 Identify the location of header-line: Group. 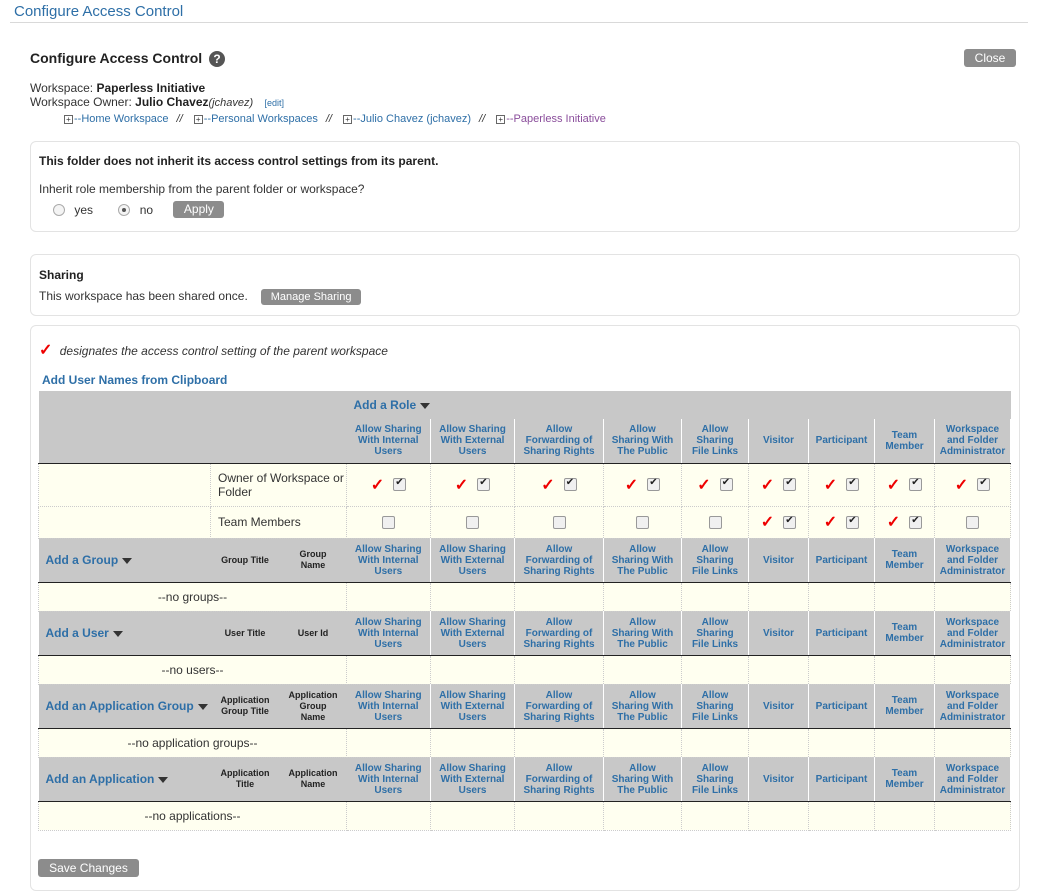
(313, 705).